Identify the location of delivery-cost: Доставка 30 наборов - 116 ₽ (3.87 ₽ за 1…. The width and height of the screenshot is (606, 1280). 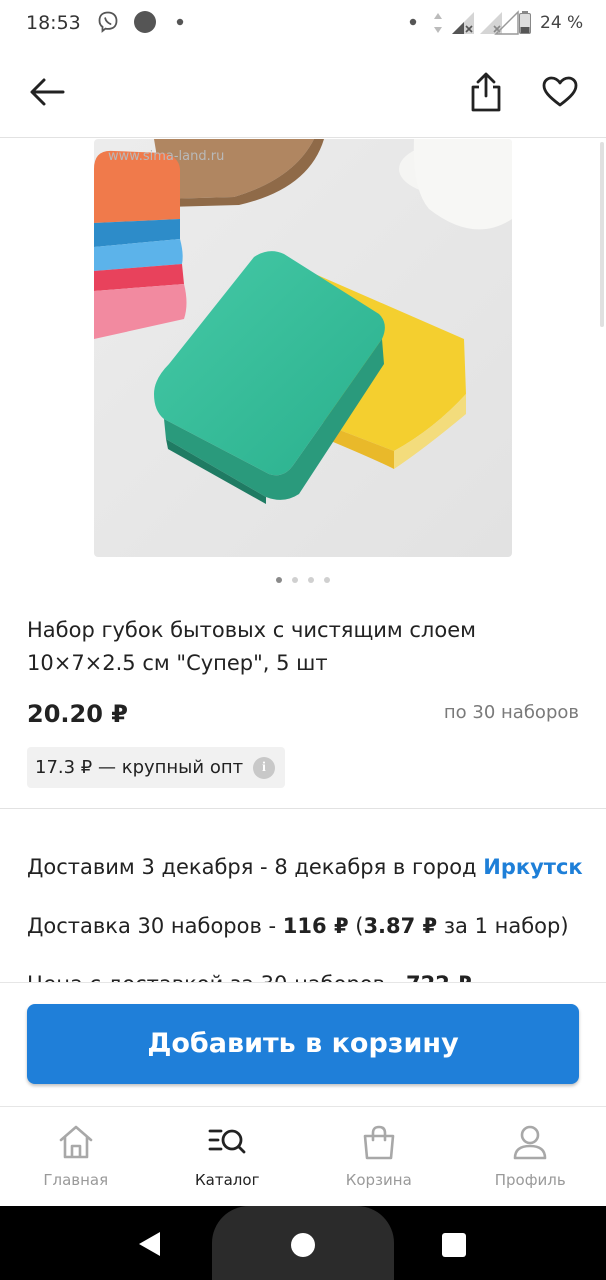
(298, 926).